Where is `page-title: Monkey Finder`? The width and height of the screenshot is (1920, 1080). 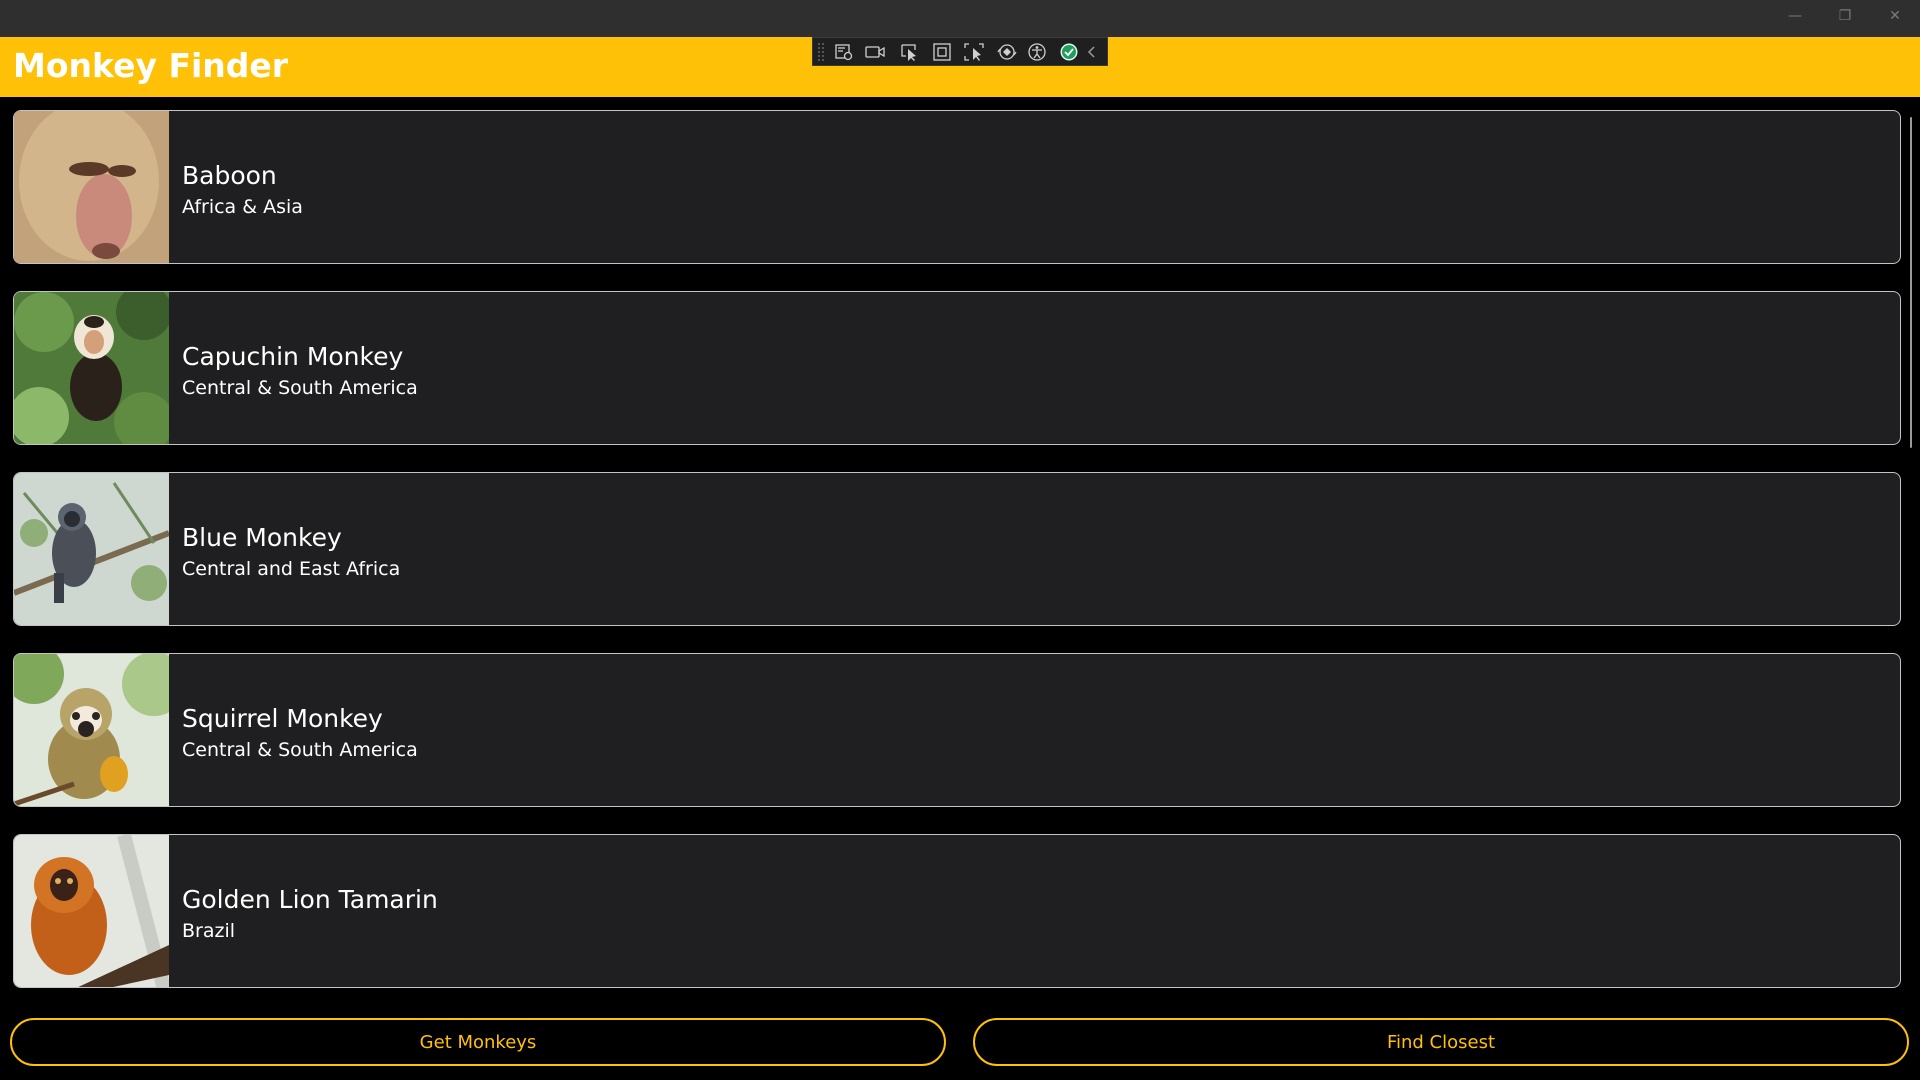
page-title: Monkey Finder is located at coordinates (151, 65).